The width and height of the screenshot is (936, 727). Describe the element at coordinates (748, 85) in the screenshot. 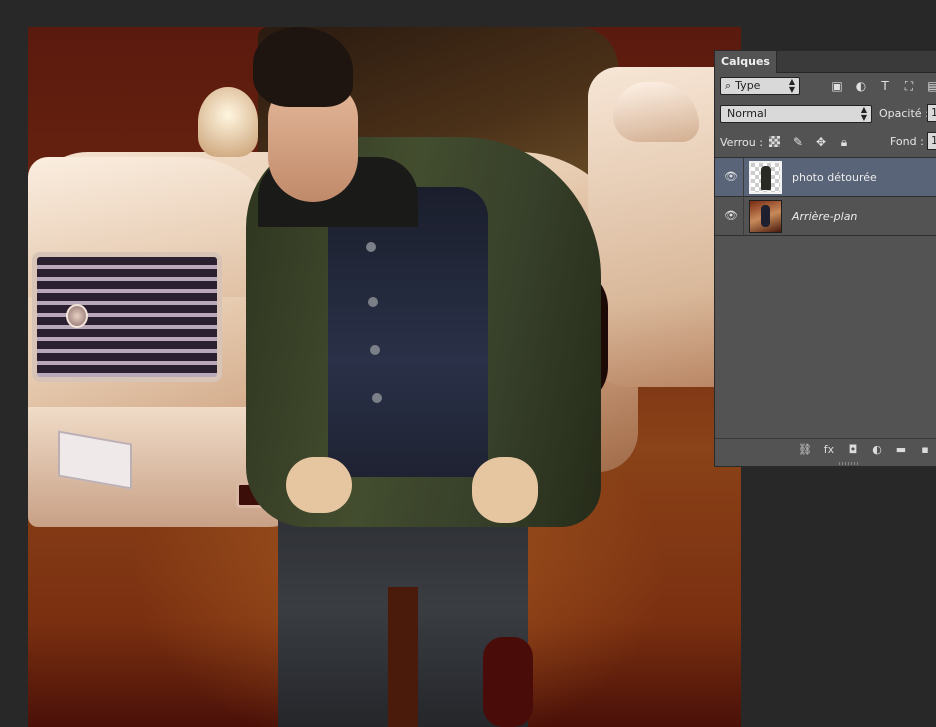

I see `layer-filter-value: Type` at that location.